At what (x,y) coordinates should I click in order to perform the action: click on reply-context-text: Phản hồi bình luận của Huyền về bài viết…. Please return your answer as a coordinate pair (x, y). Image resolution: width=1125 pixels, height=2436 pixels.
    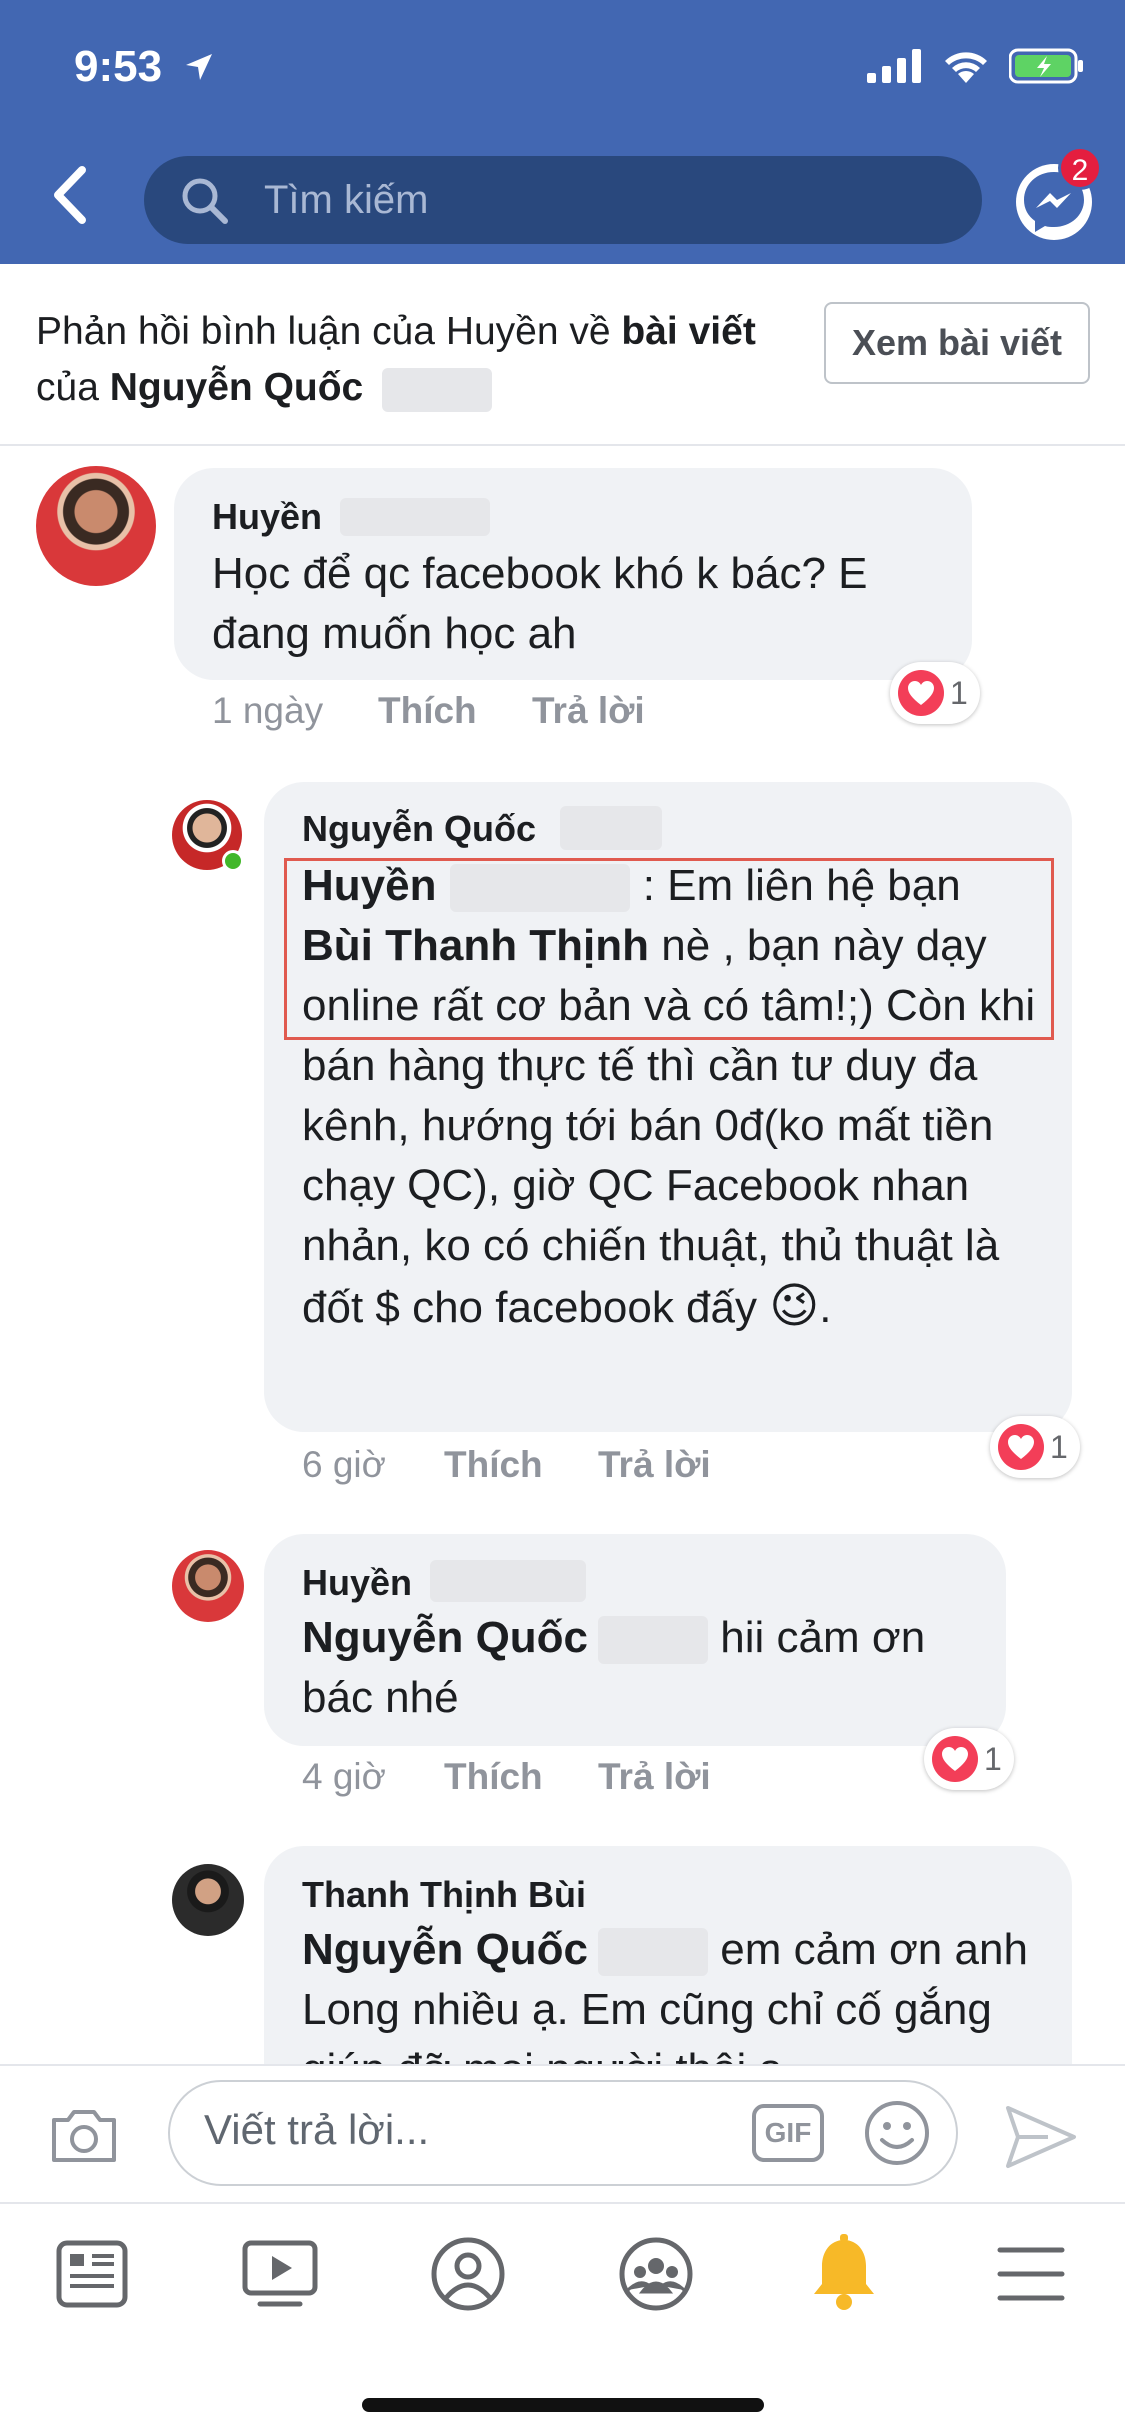
    Looking at the image, I should click on (406, 360).